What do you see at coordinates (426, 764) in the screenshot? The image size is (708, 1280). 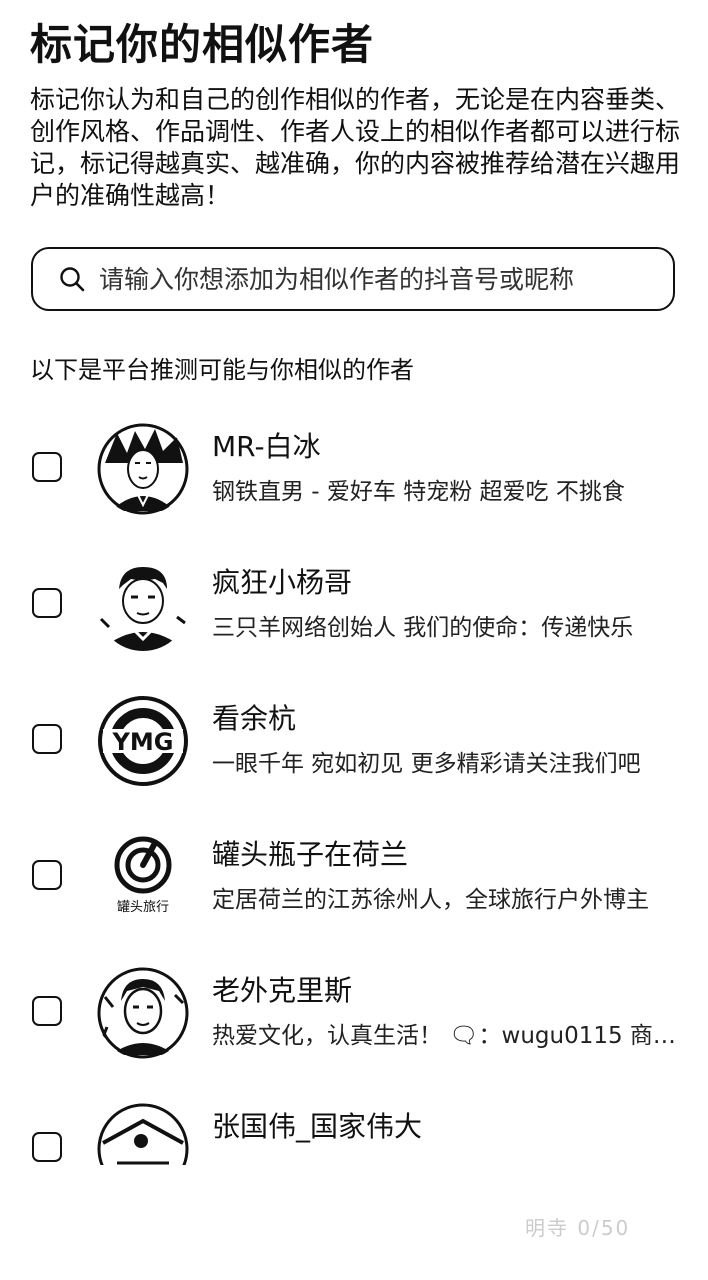 I see `author-bio: 一眼千年 宛如初见 更多精彩请关注我们吧` at bounding box center [426, 764].